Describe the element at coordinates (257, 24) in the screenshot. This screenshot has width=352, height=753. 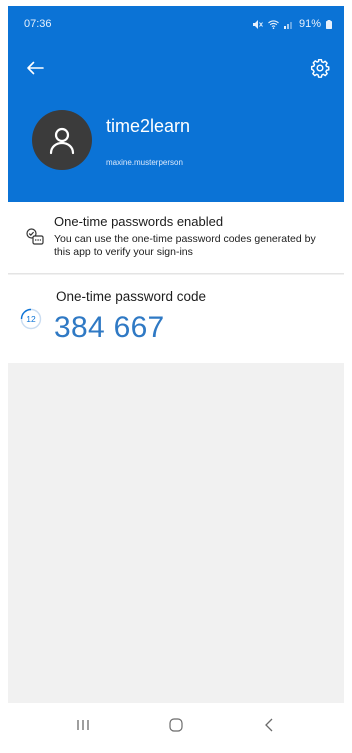
I see `mute-icon` at that location.